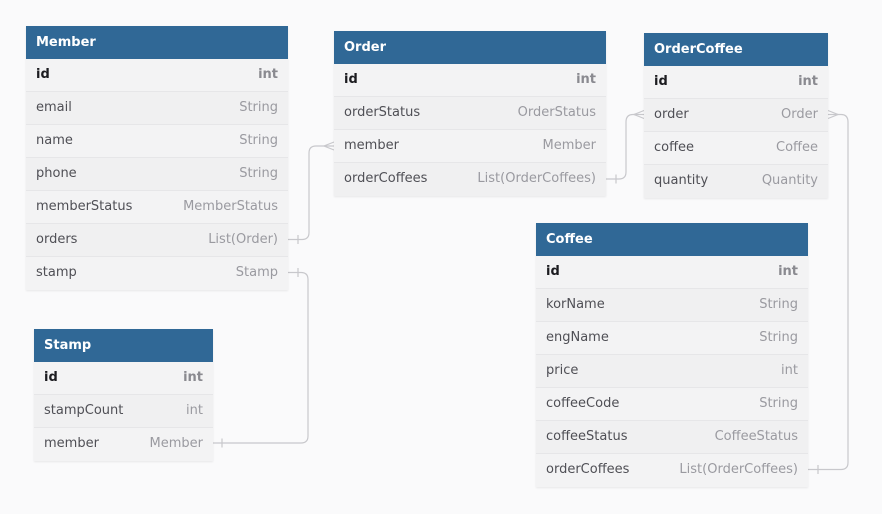 This screenshot has width=882, height=514. Describe the element at coordinates (671, 114) in the screenshot. I see `field-name: order` at that location.